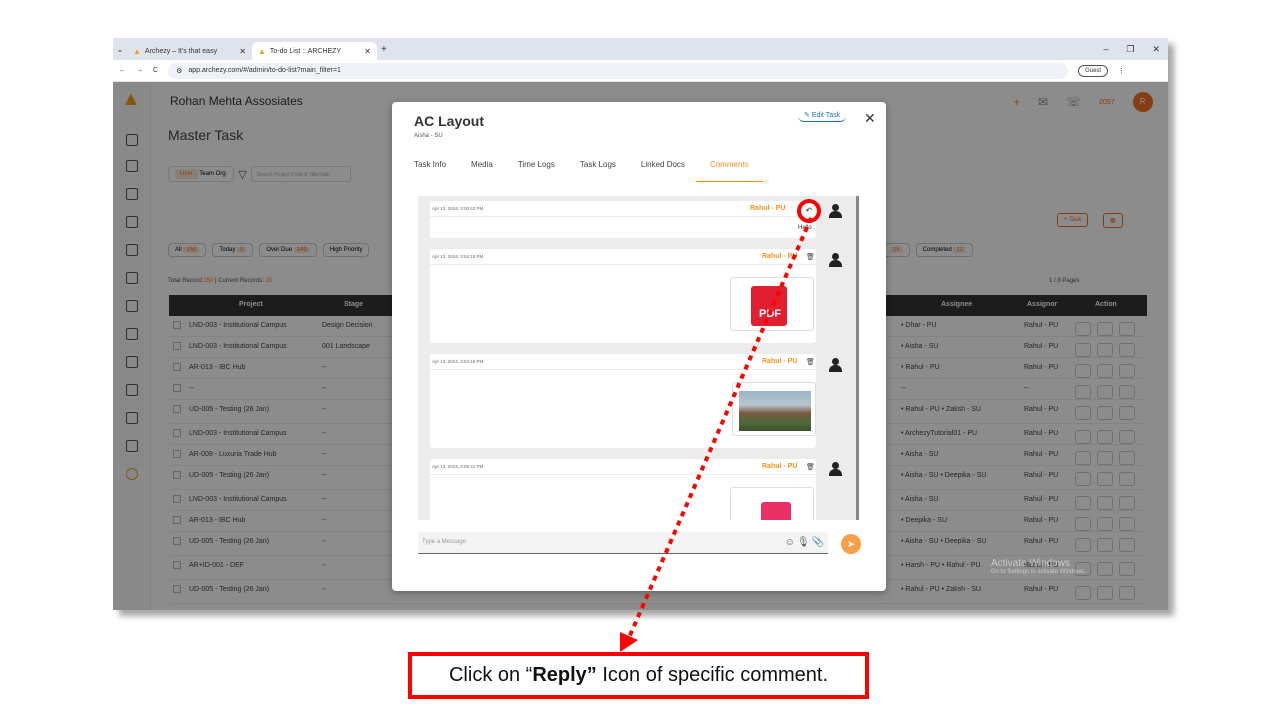  I want to click on arrow-line, so click(719, 429).